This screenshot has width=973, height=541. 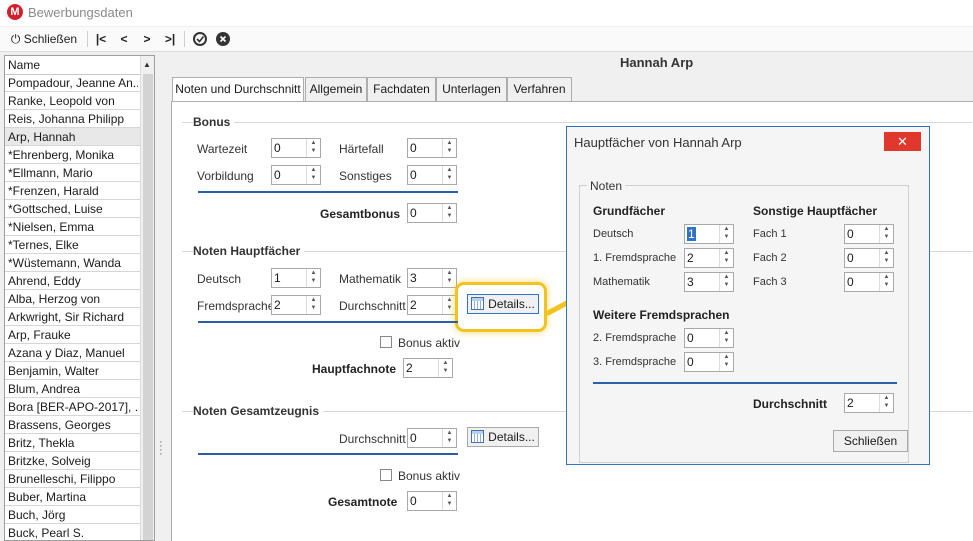 What do you see at coordinates (386, 475) in the screenshot?
I see `gesamt-bonus-aktiv-checkbox` at bounding box center [386, 475].